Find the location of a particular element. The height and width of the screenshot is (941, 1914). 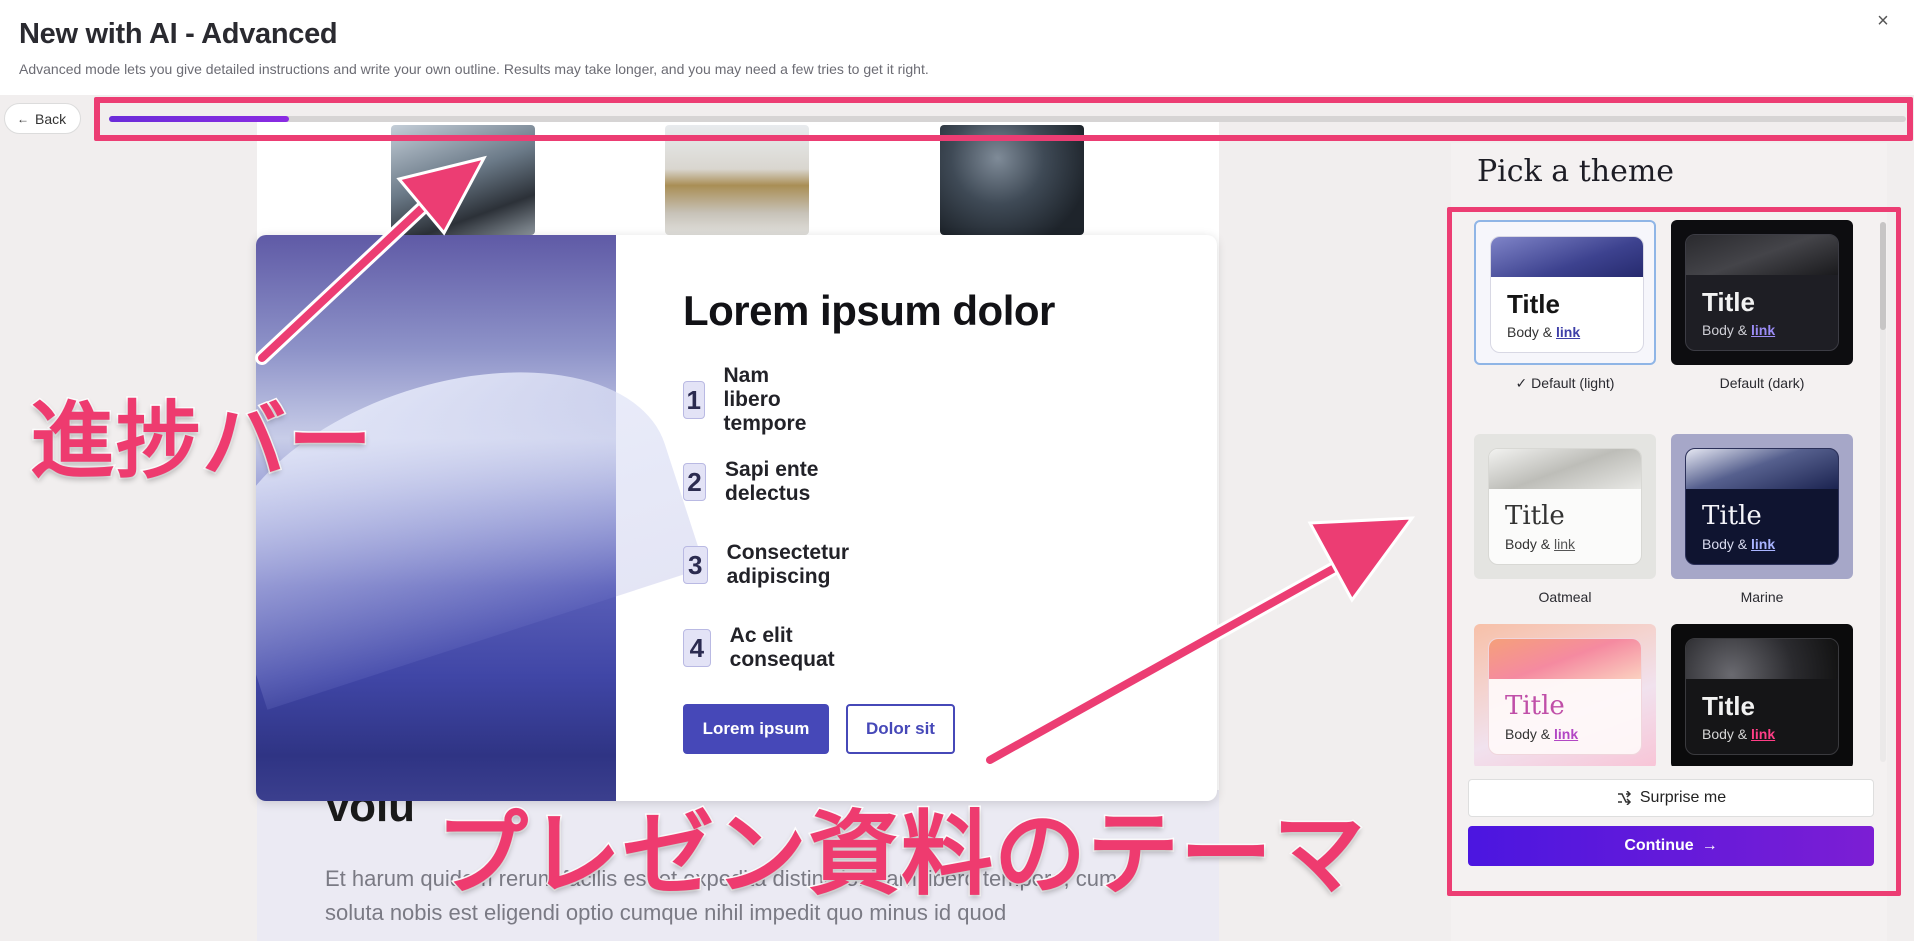

back-button-label: Back is located at coordinates (51, 118).